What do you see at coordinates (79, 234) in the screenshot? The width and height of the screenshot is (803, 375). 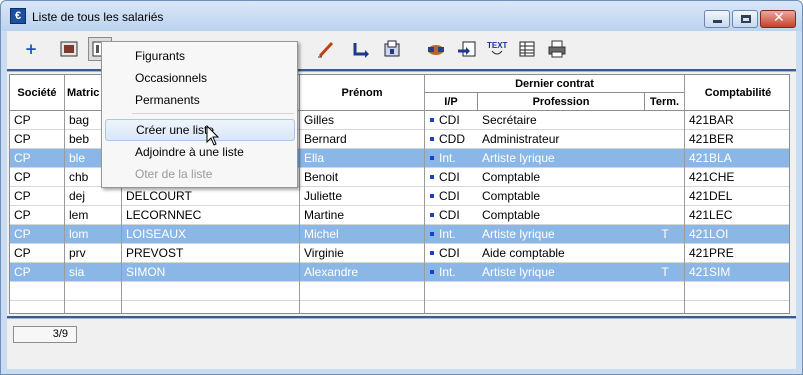 I see `cell-matricule: lom` at bounding box center [79, 234].